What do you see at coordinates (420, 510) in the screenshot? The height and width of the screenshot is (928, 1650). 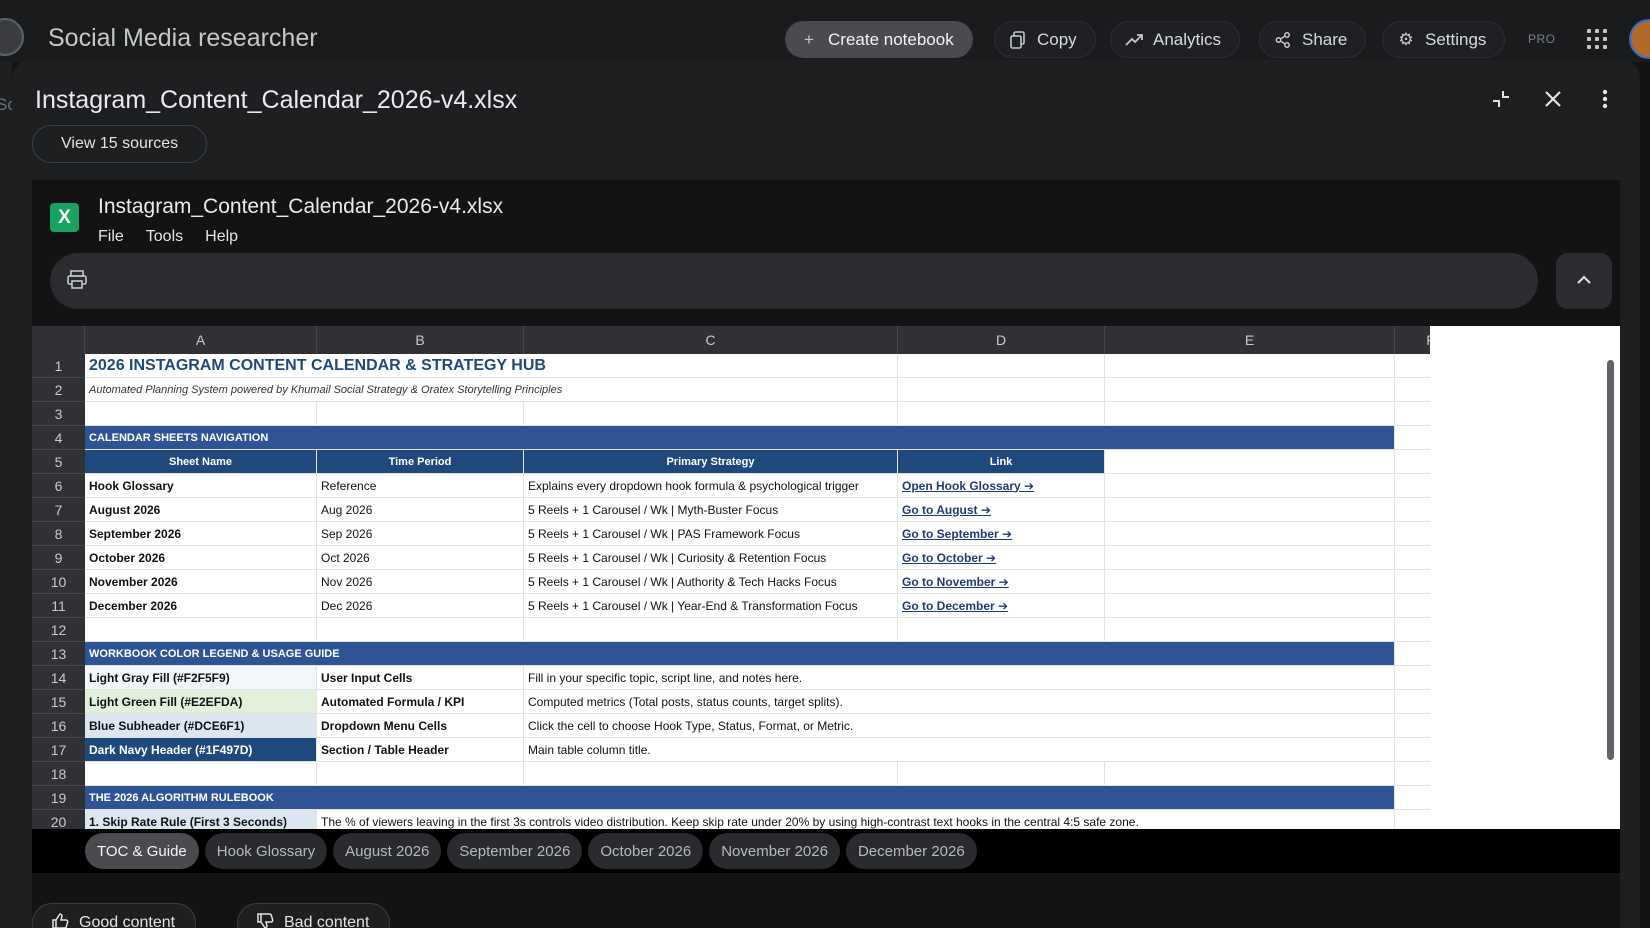 I see `nav-time-period: Aug 2026` at bounding box center [420, 510].